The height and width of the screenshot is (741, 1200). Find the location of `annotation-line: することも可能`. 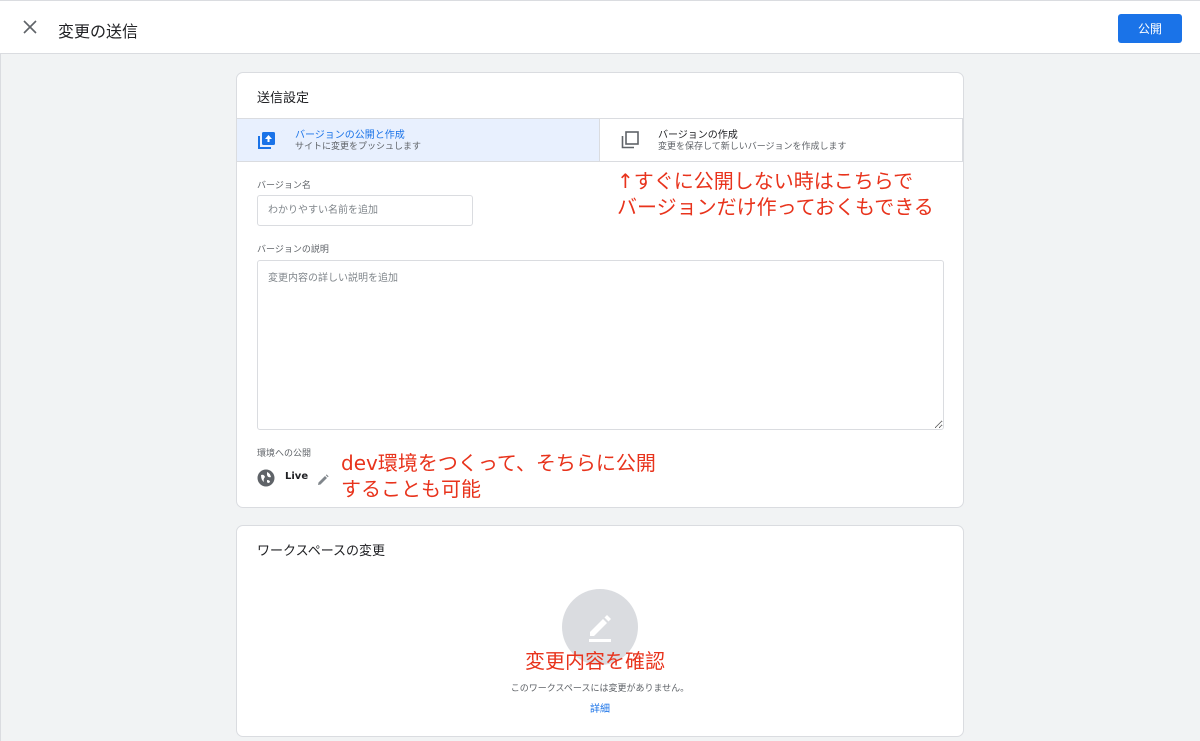

annotation-line: することも可能 is located at coordinates (411, 489).